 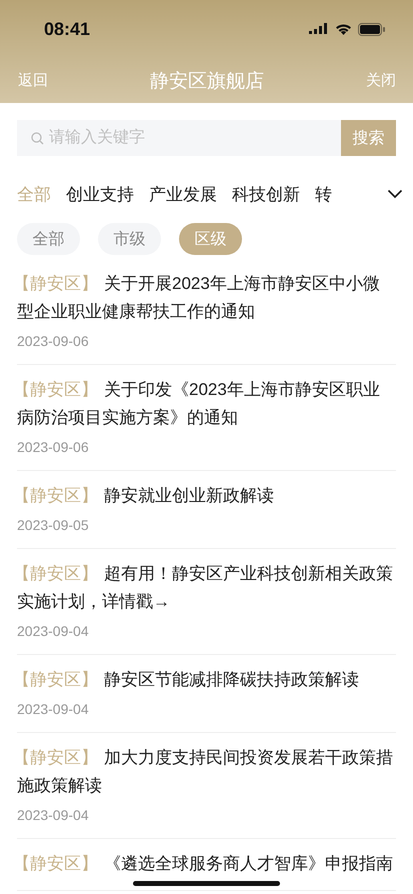 What do you see at coordinates (53, 525) in the screenshot?
I see `article-date: 2023-09-05` at bounding box center [53, 525].